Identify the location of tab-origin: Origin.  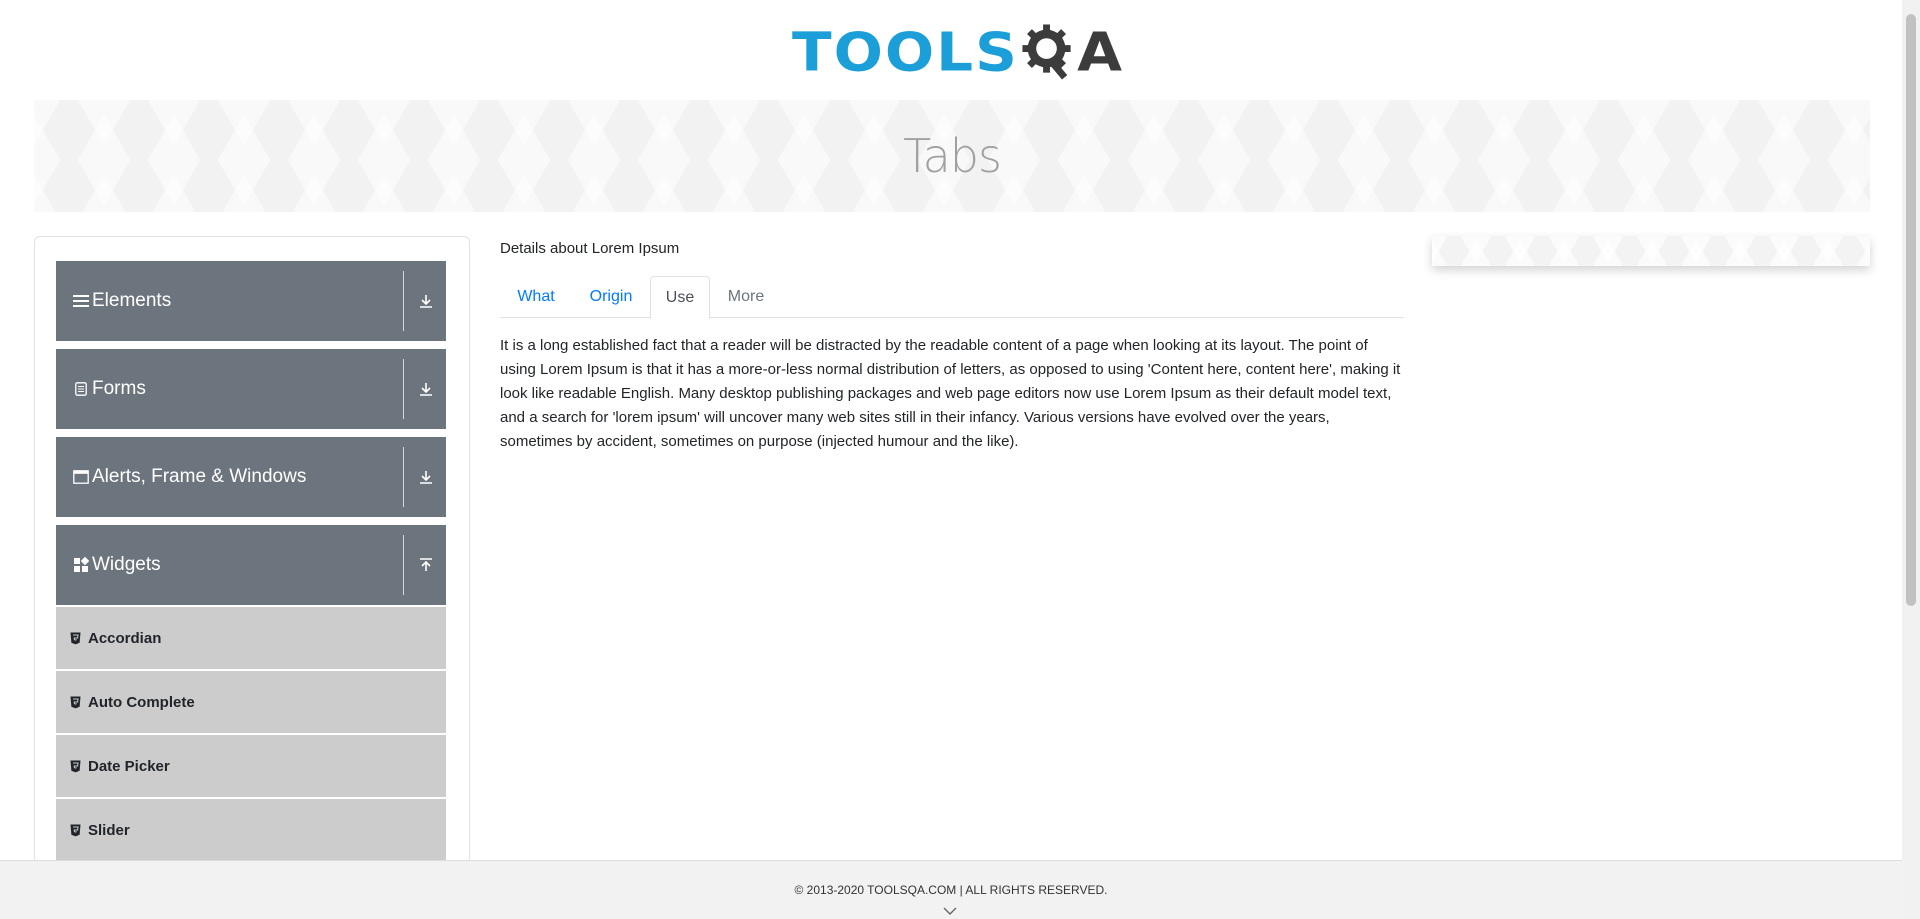
(611, 297).